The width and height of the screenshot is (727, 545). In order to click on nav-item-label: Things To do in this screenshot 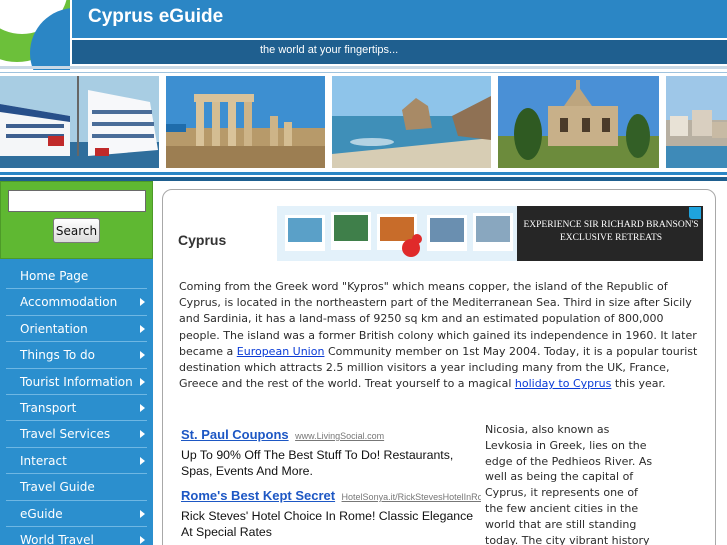, I will do `click(57, 355)`.